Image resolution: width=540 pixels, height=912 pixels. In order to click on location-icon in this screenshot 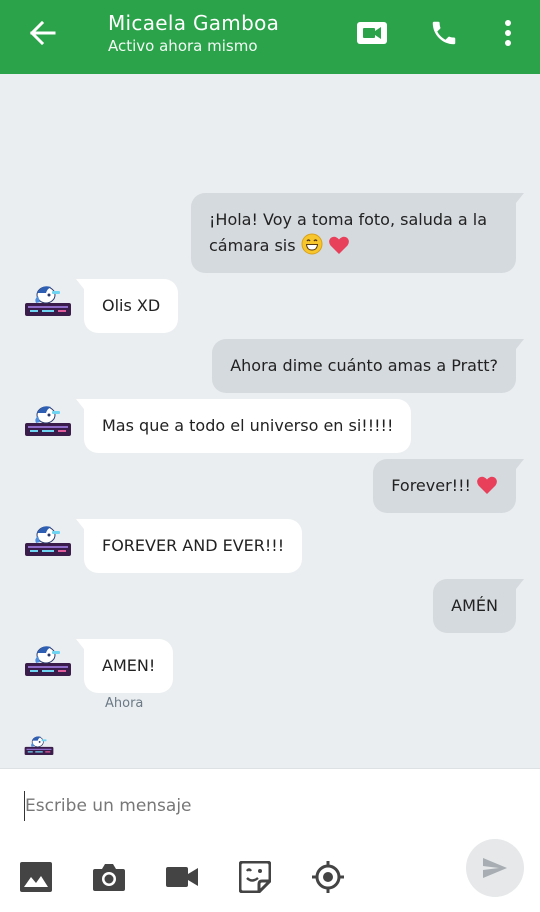, I will do `click(328, 877)`.